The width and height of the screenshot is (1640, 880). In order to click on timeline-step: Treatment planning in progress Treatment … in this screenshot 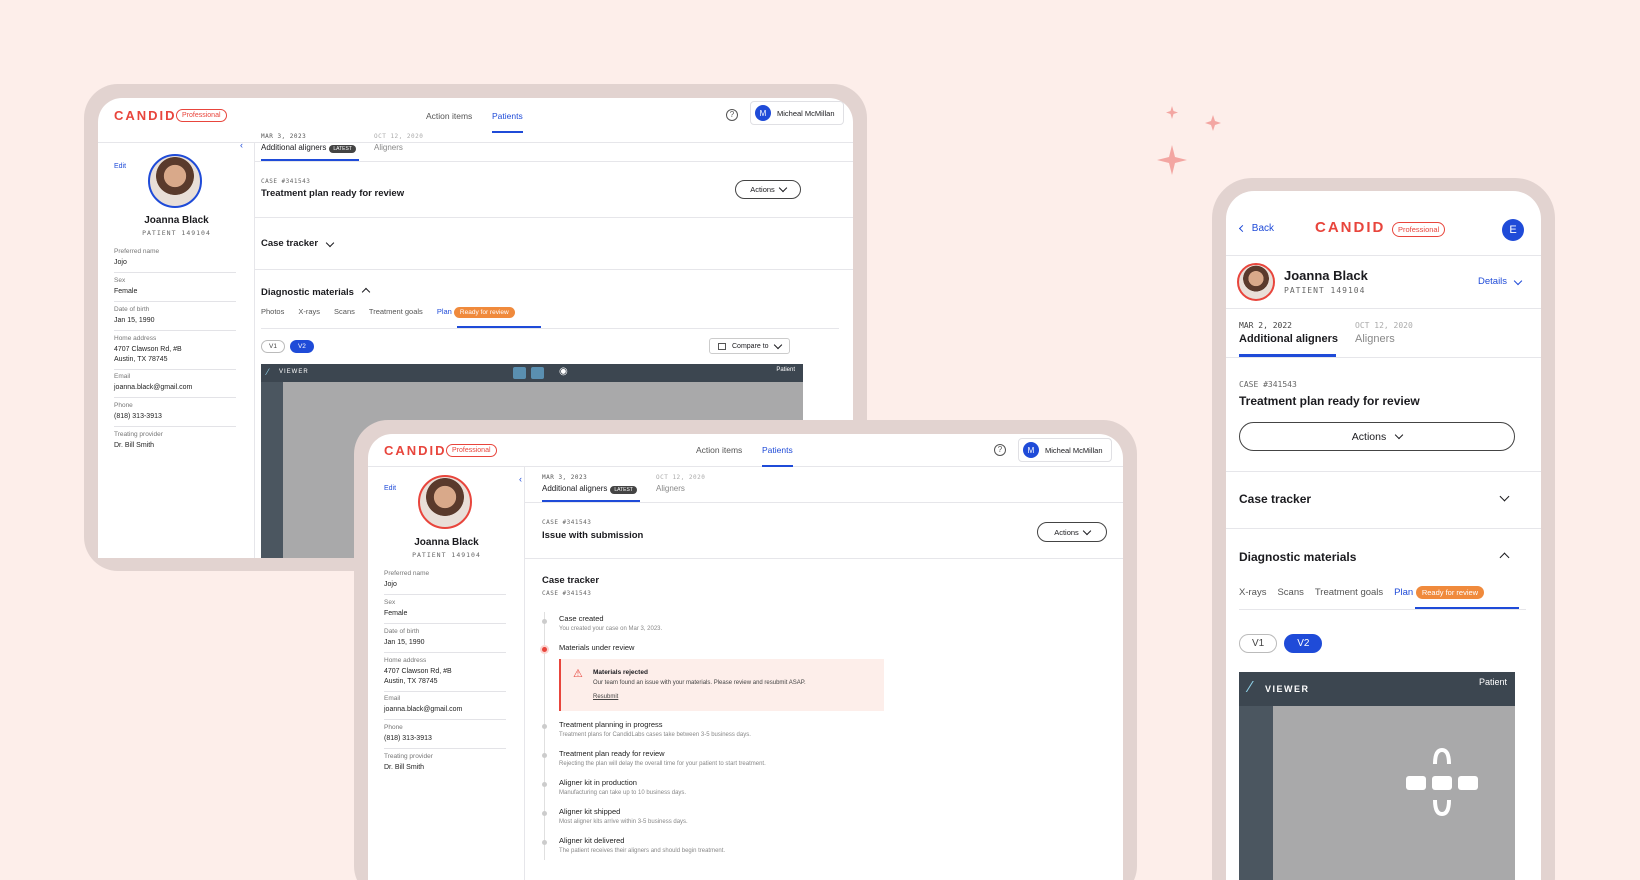, I will do `click(655, 729)`.